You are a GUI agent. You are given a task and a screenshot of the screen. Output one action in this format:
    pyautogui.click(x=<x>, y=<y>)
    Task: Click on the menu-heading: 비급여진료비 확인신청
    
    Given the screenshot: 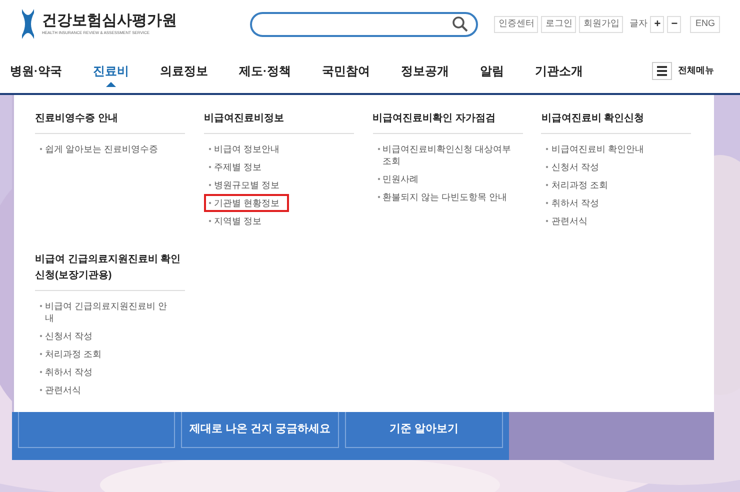 What is the action you would take?
    pyautogui.click(x=593, y=119)
    